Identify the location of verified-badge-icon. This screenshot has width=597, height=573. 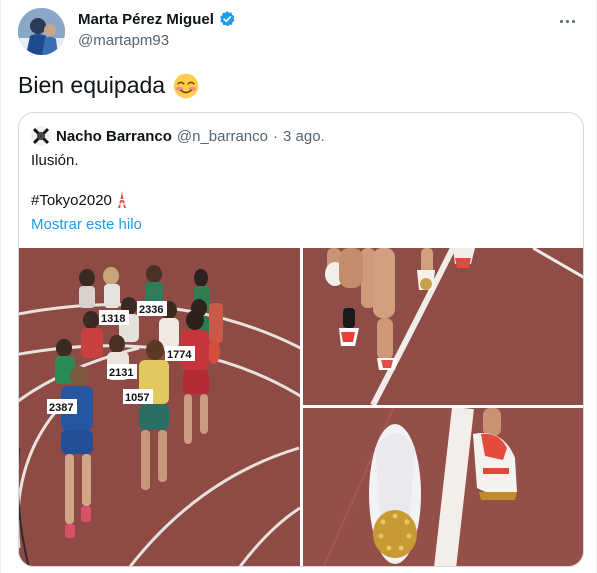
(227, 19).